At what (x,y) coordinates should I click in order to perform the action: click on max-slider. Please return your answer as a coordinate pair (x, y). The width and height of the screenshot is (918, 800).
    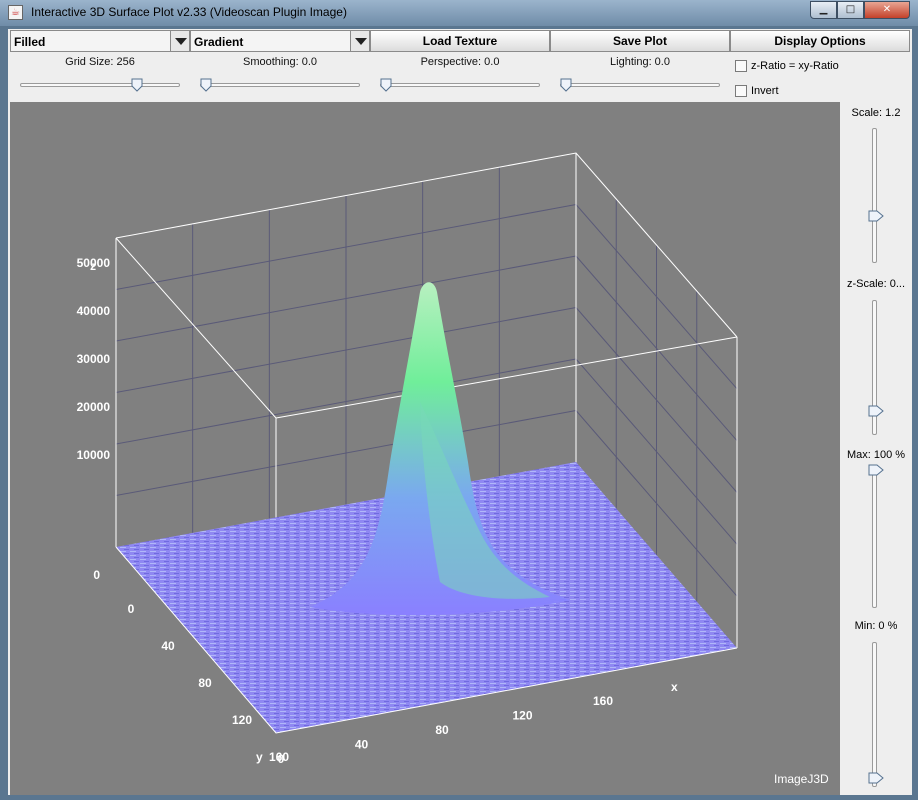
    Looking at the image, I should click on (874, 538).